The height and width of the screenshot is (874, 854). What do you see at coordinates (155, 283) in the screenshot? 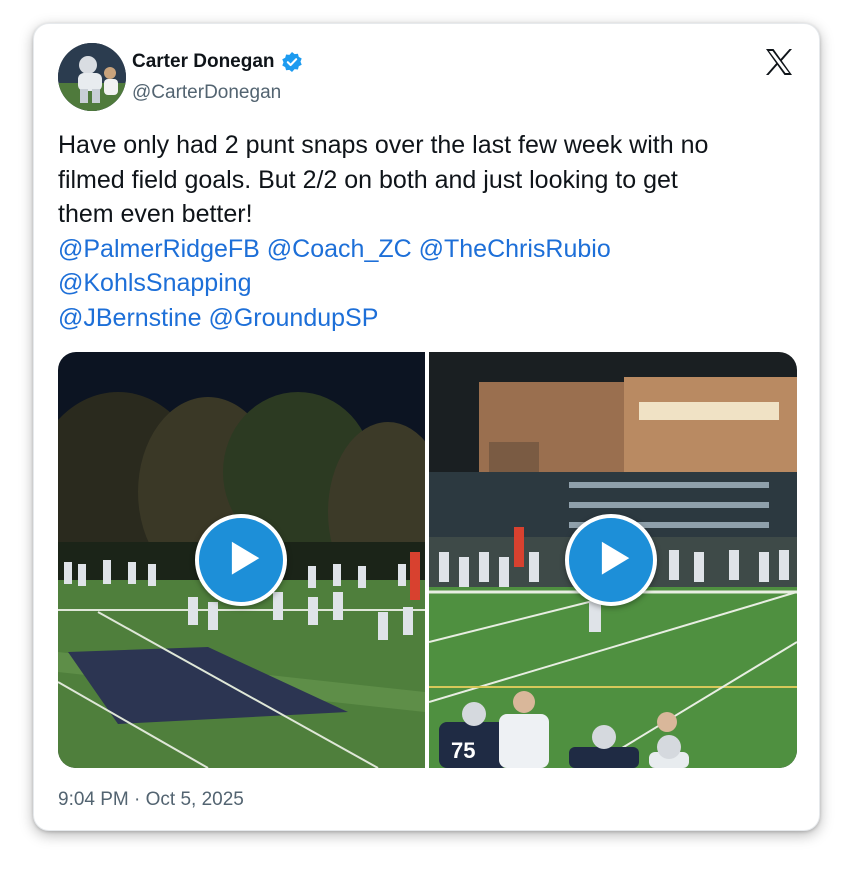
I see `mention-link: @KohlsSnapping` at bounding box center [155, 283].